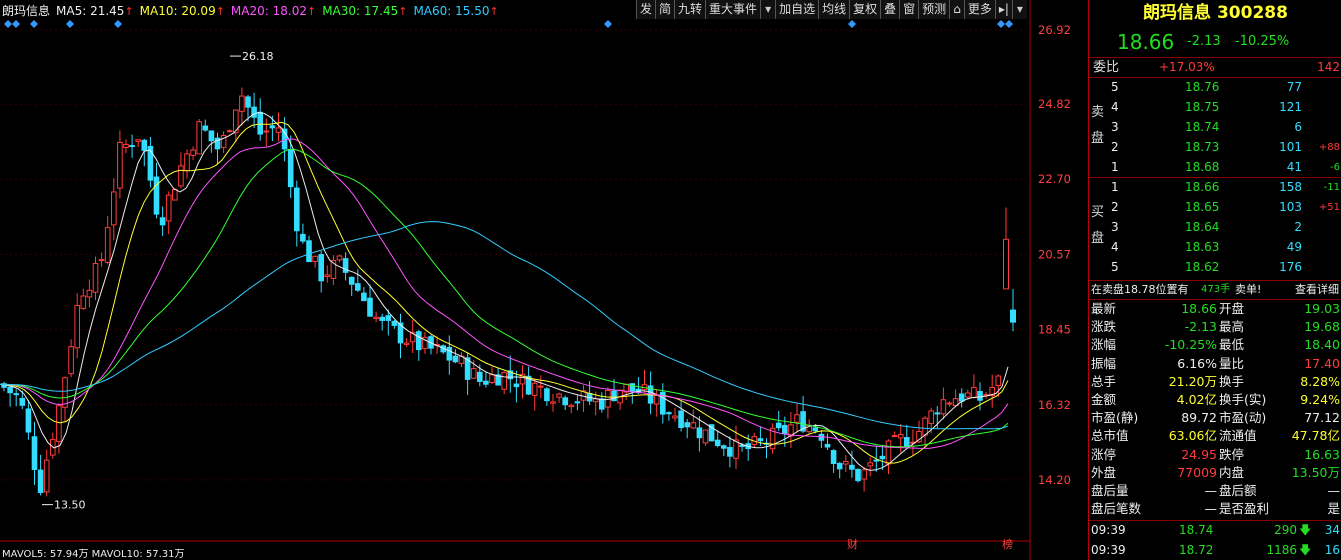 This screenshot has width=1341, height=560. What do you see at coordinates (890, 9) in the screenshot?
I see `toolbar-button: 叠` at bounding box center [890, 9].